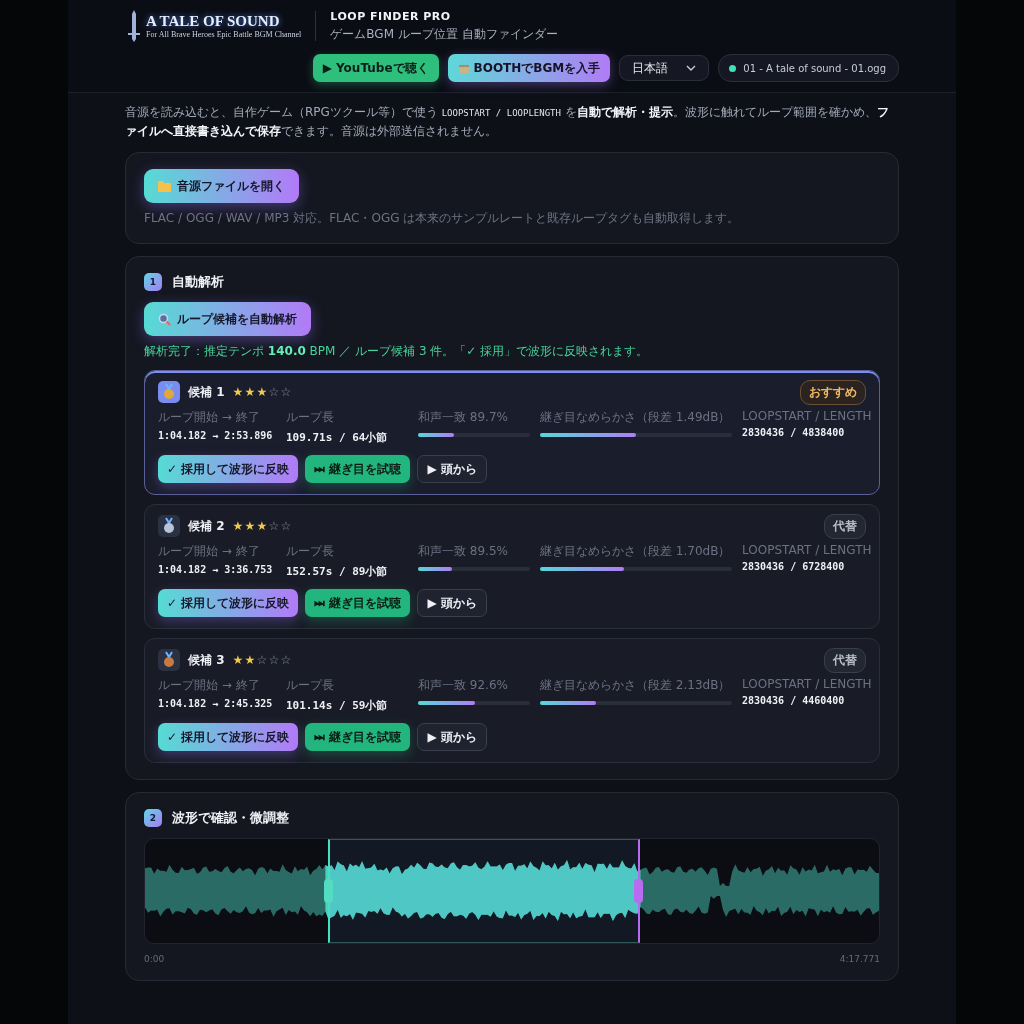 This screenshot has width=1024, height=1024. Describe the element at coordinates (153, 282) in the screenshot. I see `step-number: 1` at that location.